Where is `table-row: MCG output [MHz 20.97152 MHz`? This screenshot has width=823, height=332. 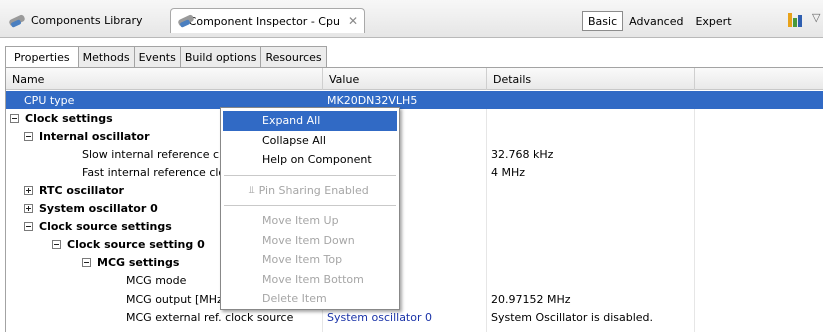
table-row: MCG output [MHz 20.97152 MHz is located at coordinates (414, 299).